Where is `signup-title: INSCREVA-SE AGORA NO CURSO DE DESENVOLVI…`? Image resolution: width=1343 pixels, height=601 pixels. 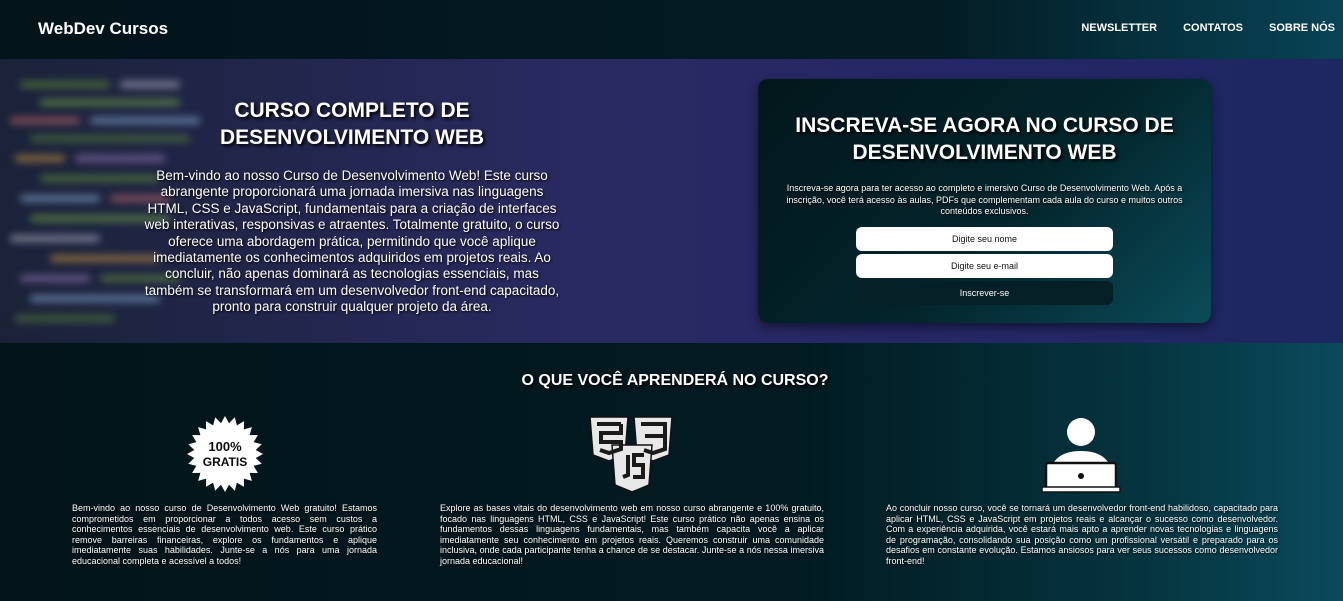
signup-title: INSCREVA-SE AGORA NO CURSO DE DESENVOLVI… is located at coordinates (984, 139).